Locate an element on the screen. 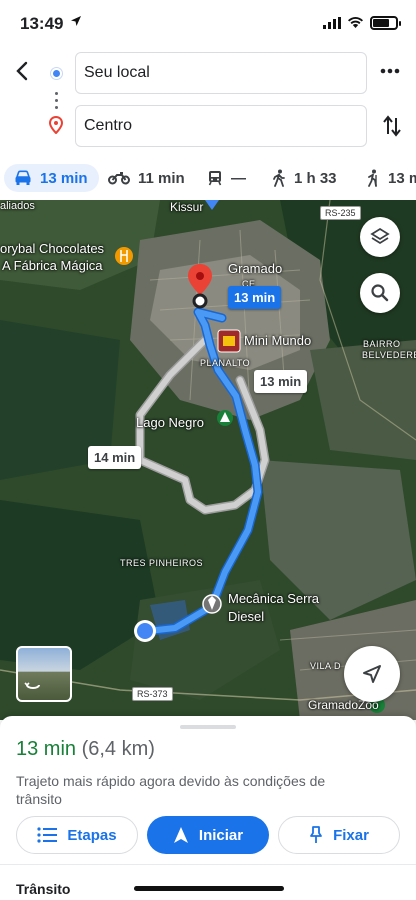 The width and height of the screenshot is (416, 900). recenter-button is located at coordinates (372, 674).